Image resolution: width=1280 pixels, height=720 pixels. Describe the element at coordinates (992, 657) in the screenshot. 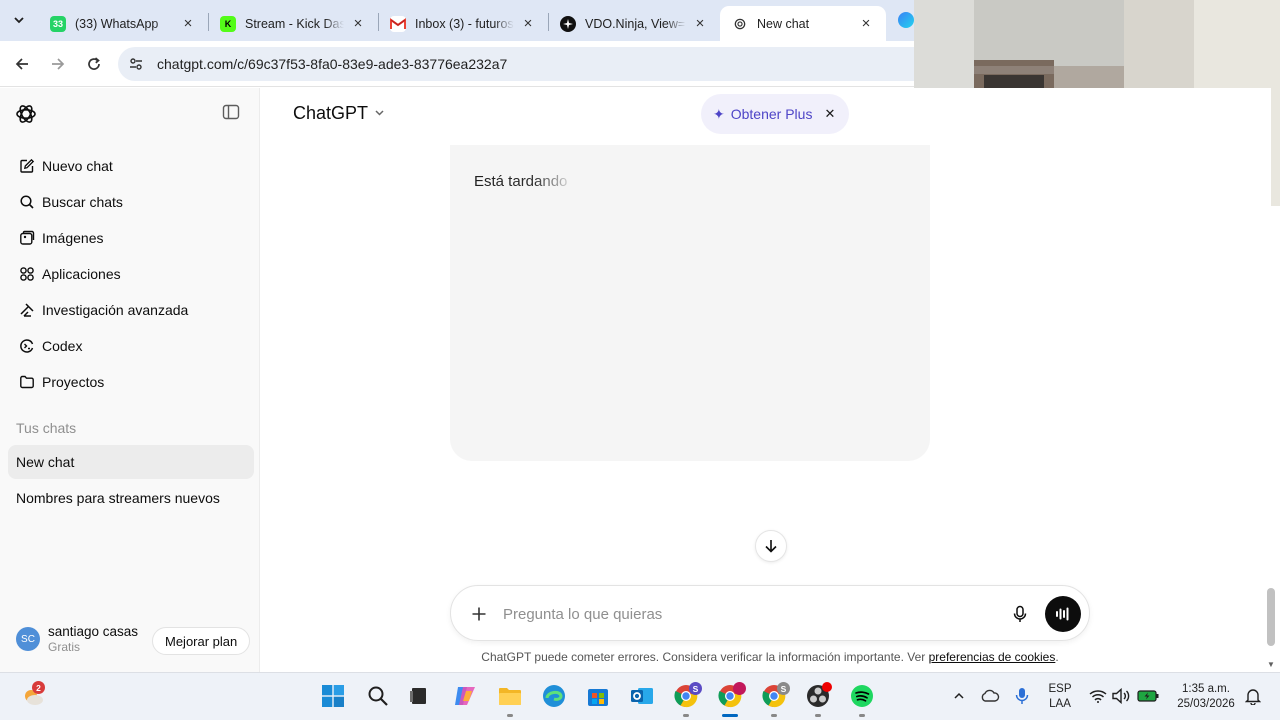

I see `cookie-preferences-link: preferencias de cookies` at that location.